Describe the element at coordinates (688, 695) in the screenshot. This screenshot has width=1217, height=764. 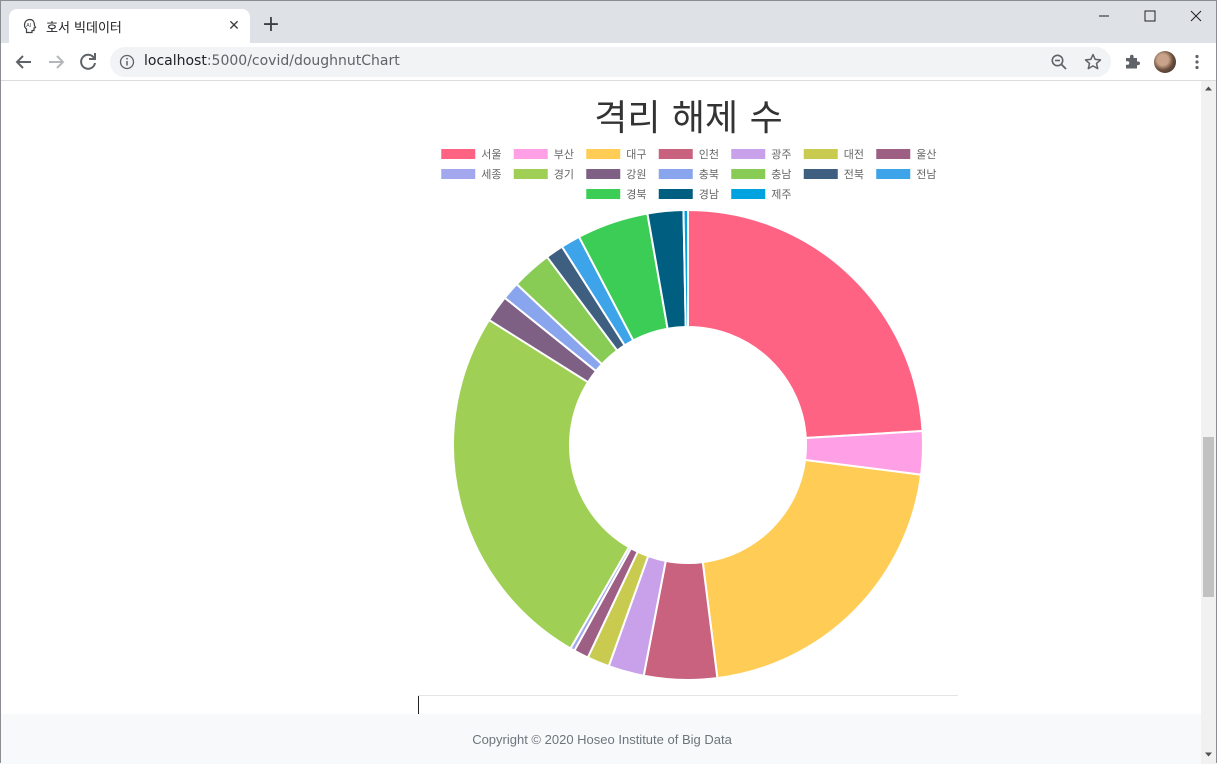
I see `content-divider` at that location.